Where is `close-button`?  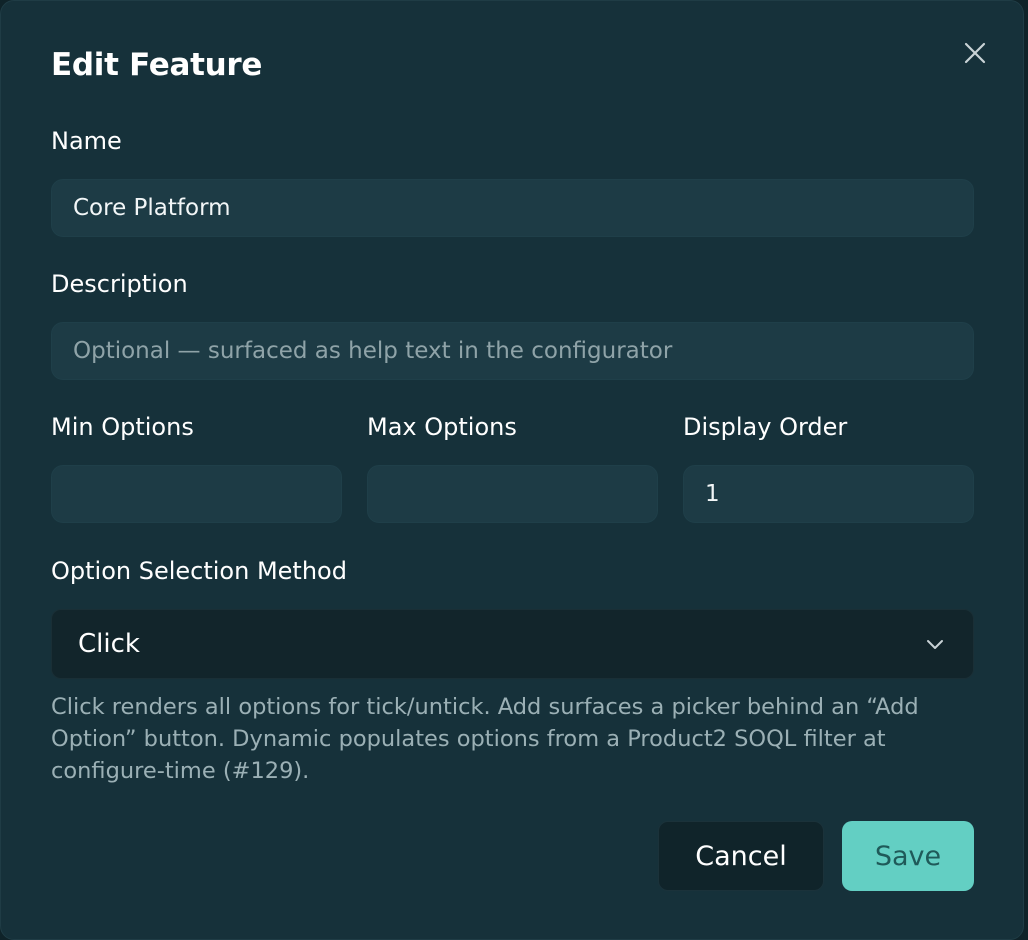 close-button is located at coordinates (975, 53).